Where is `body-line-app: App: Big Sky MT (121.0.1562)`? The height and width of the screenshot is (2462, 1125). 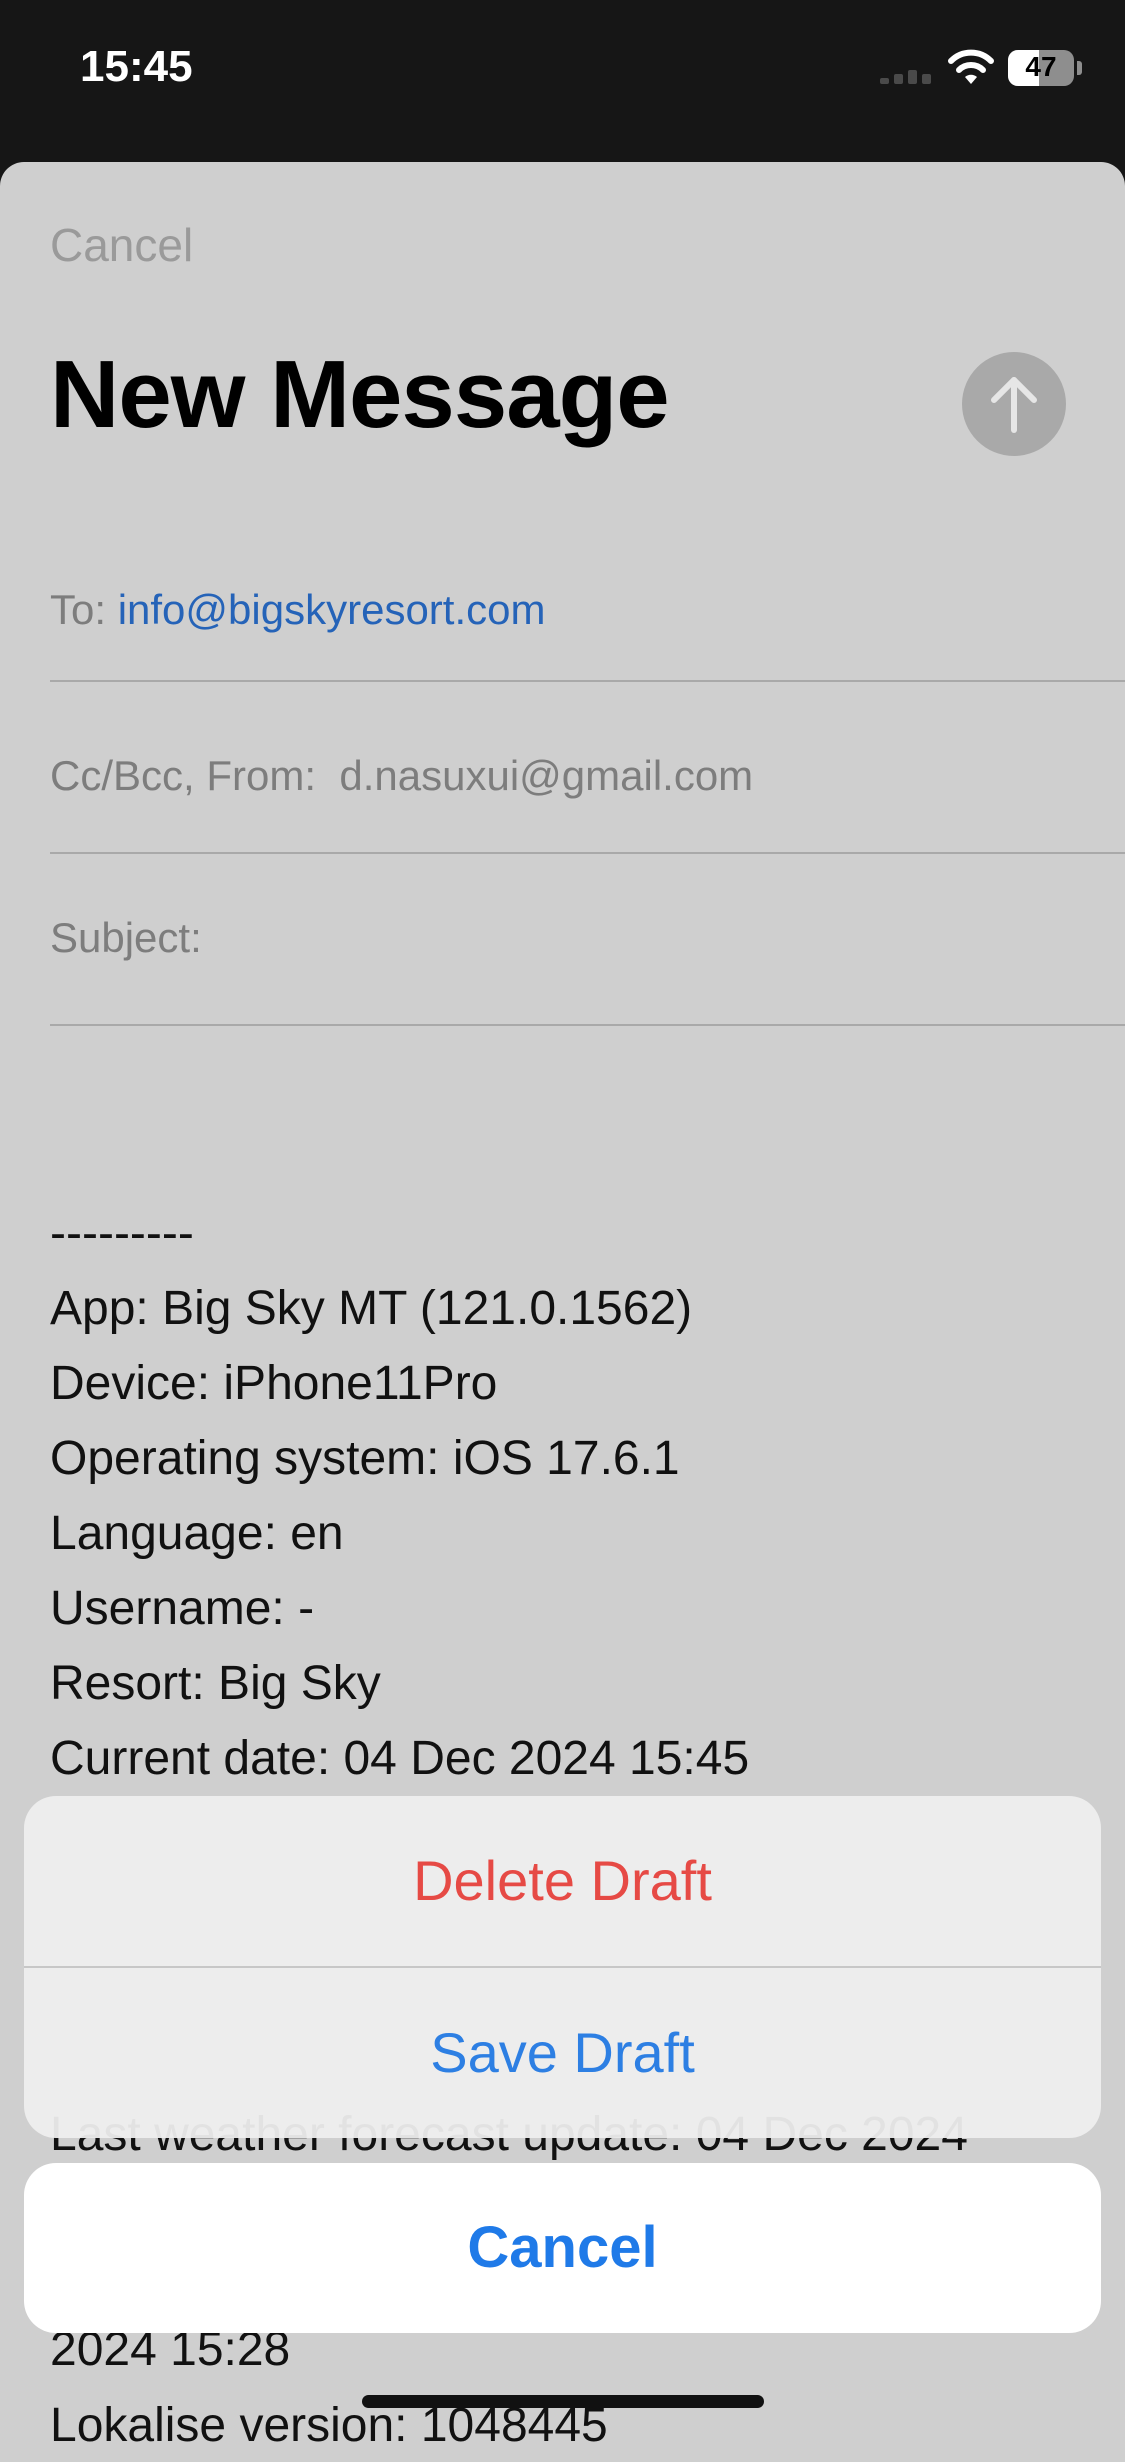
body-line-app: App: Big Sky MT (121.0.1562) is located at coordinates (371, 1308).